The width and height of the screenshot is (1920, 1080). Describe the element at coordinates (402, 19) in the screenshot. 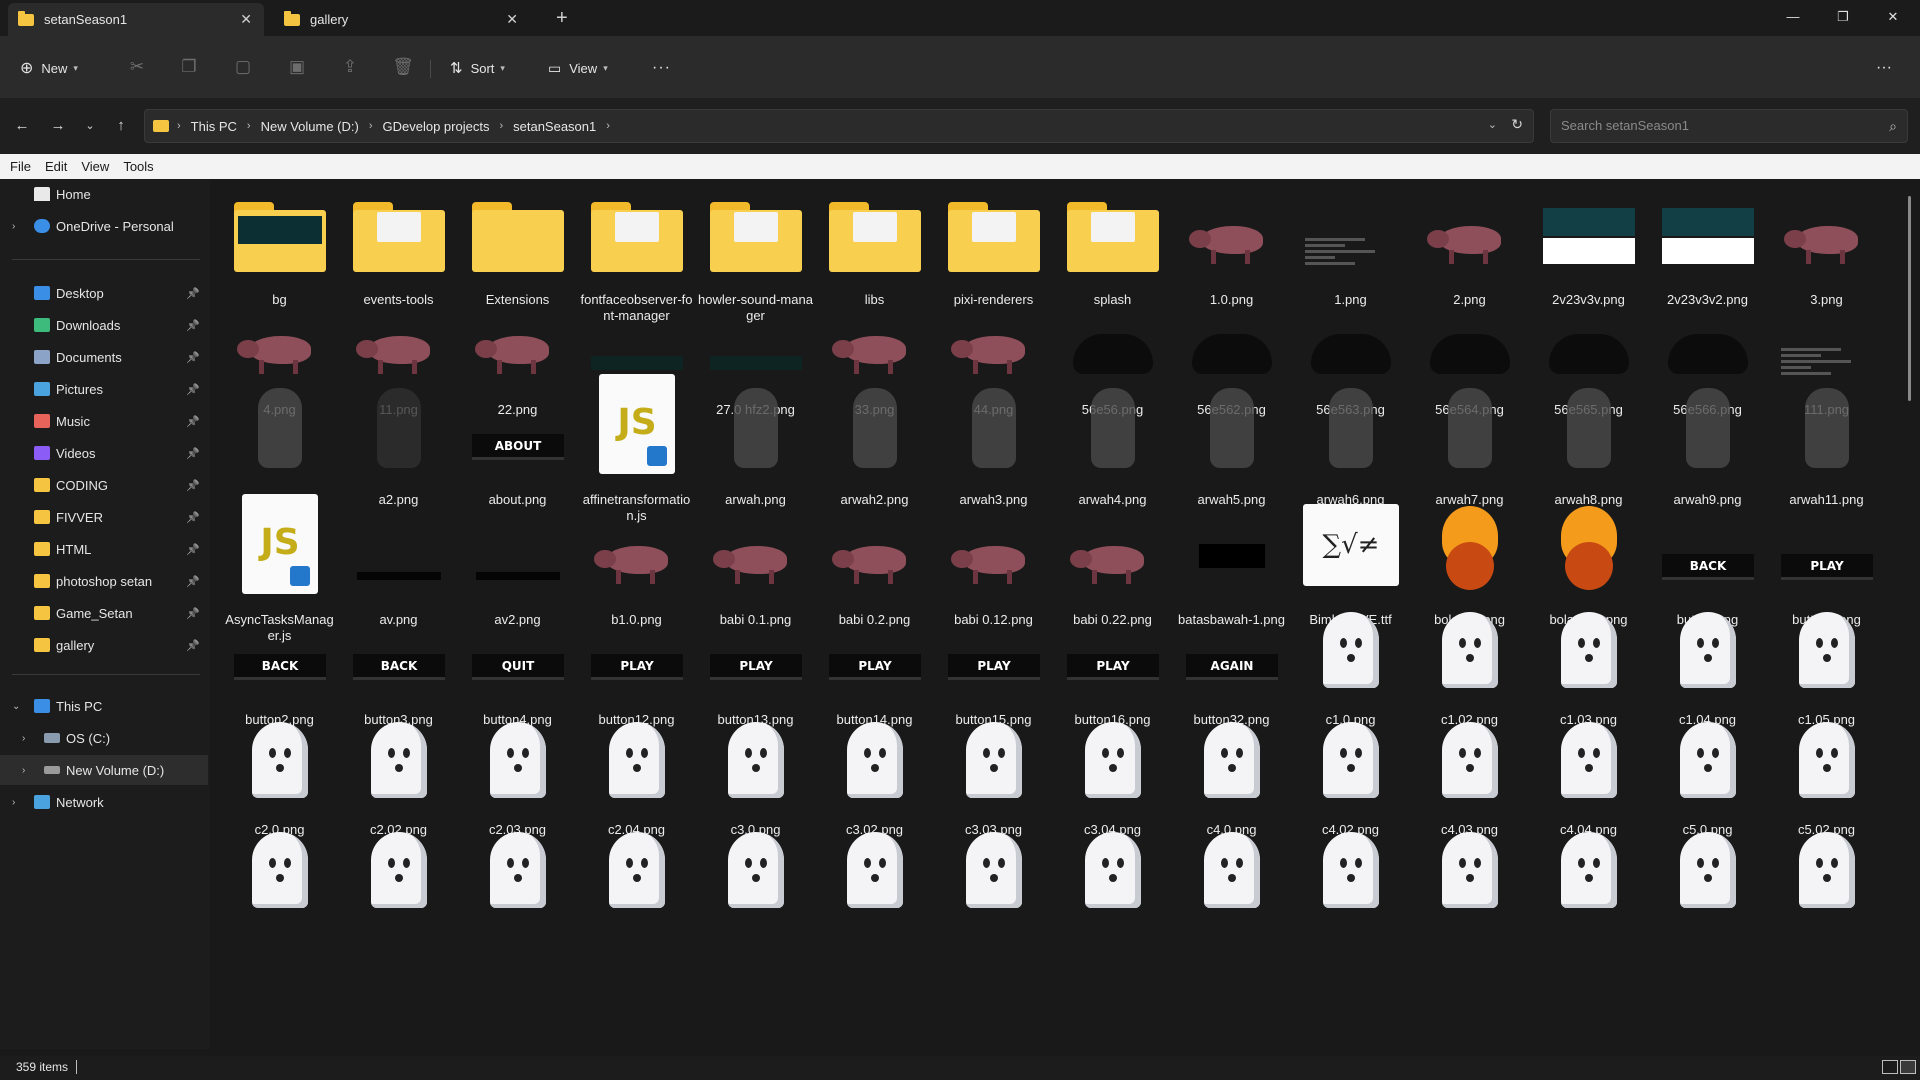

I see `tab-gallery: gallery ✕` at that location.